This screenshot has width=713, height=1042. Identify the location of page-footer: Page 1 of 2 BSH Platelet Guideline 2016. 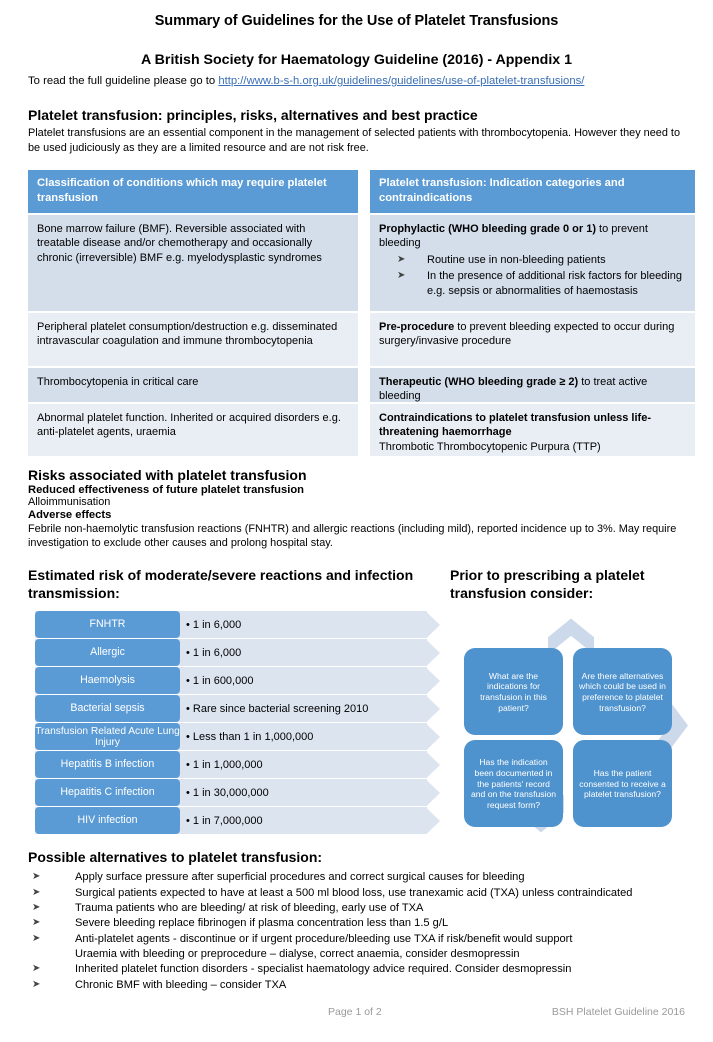
(356, 1012).